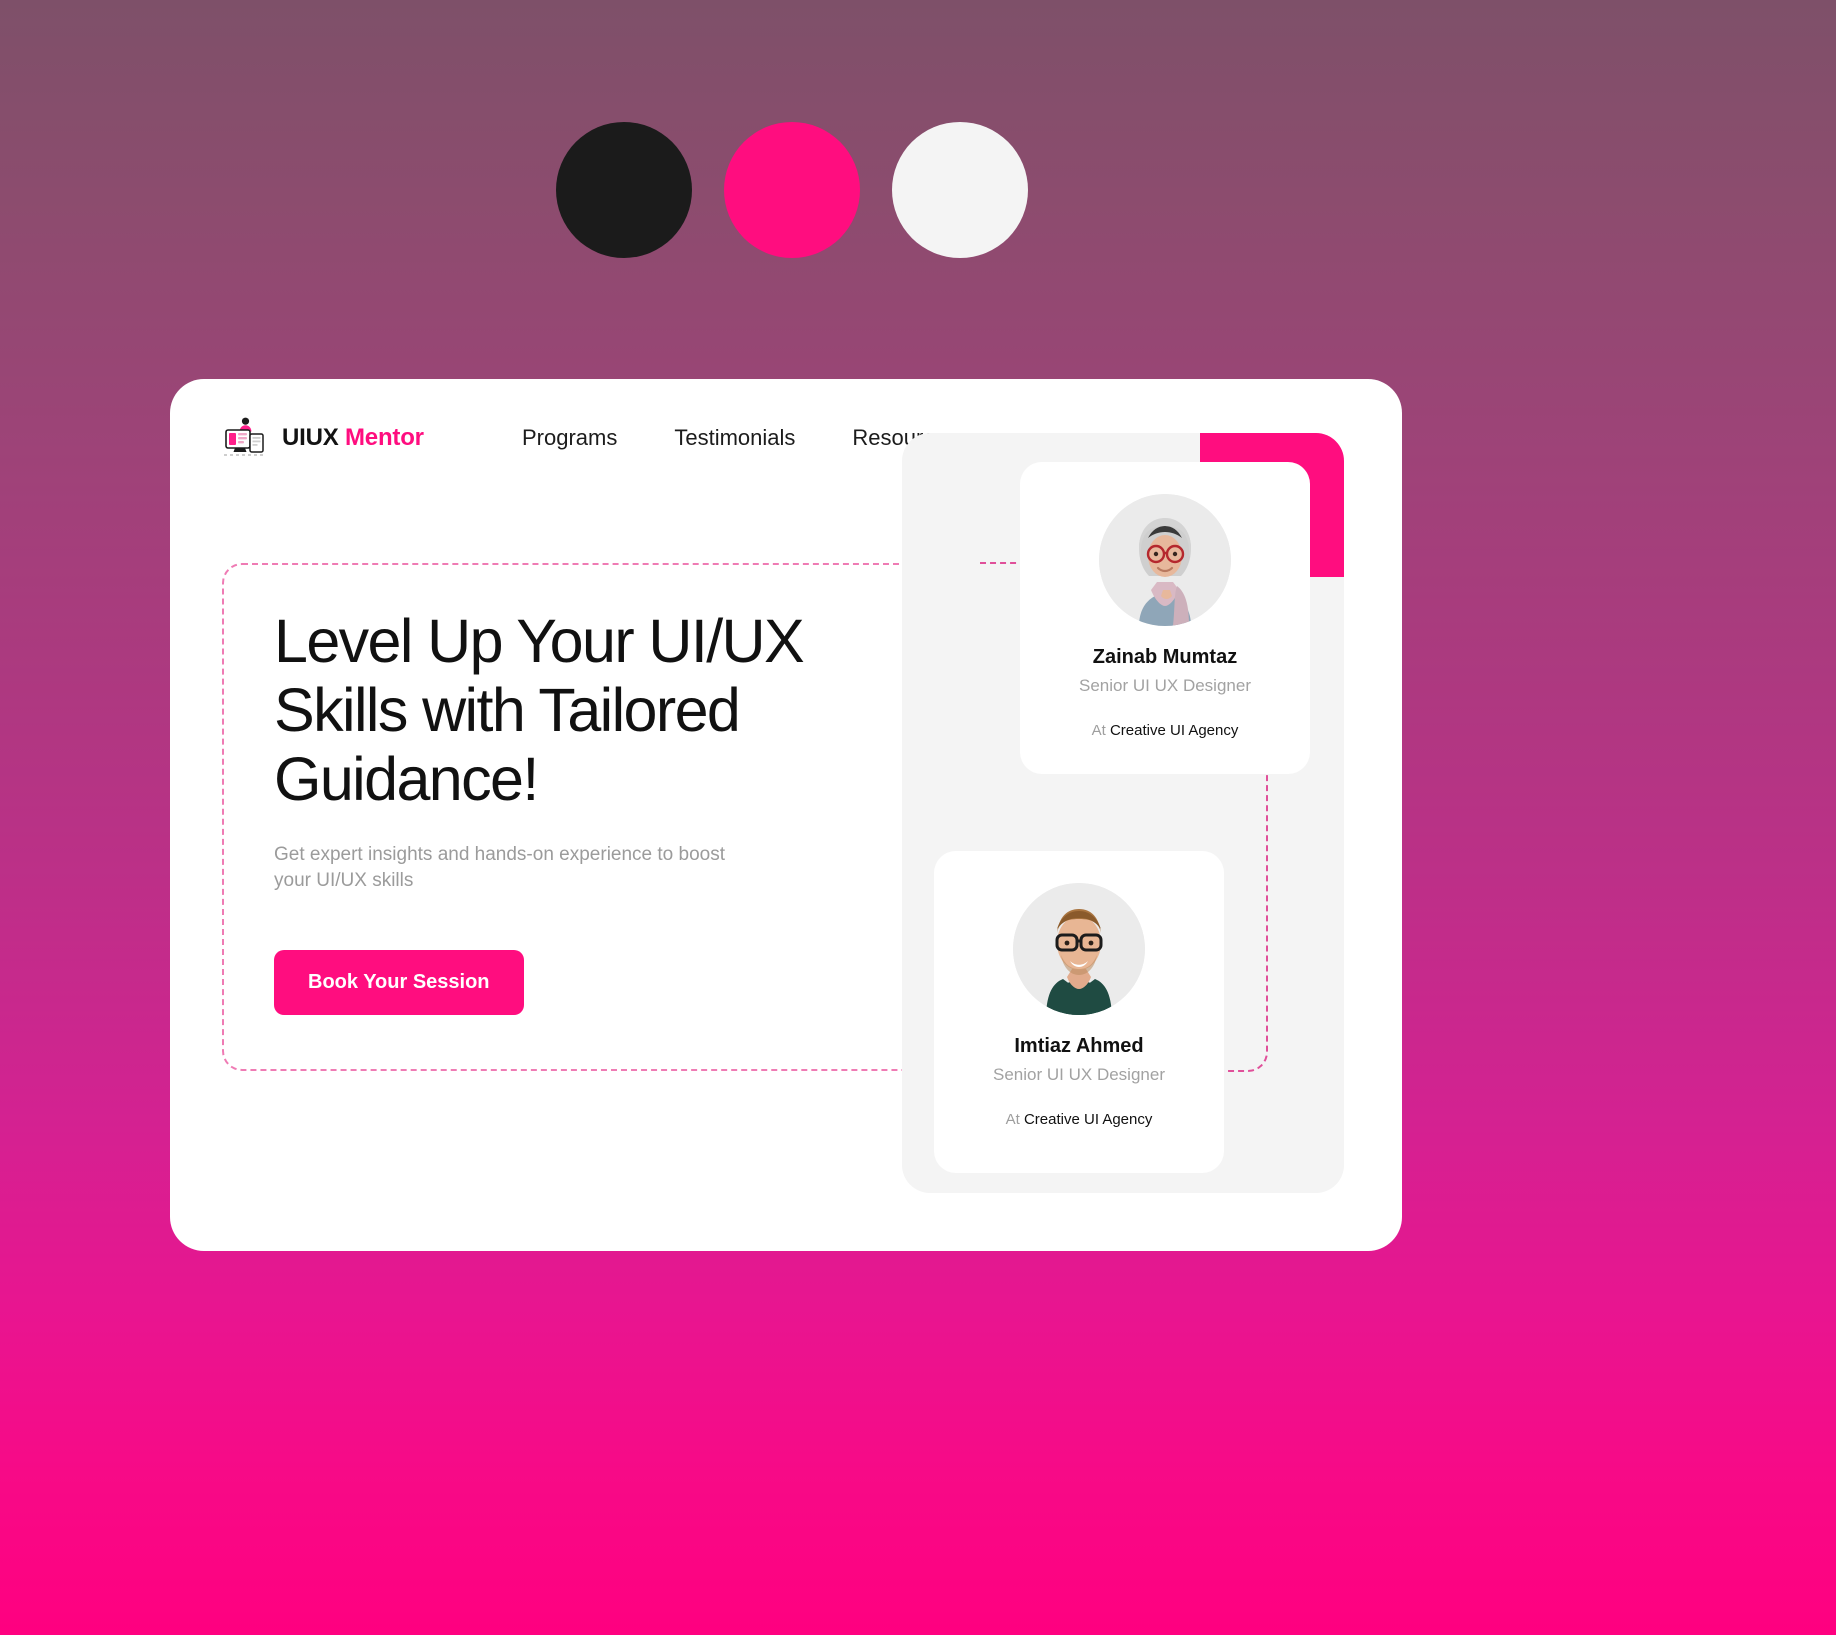  I want to click on brand-name-accent: Mentor, so click(384, 437).